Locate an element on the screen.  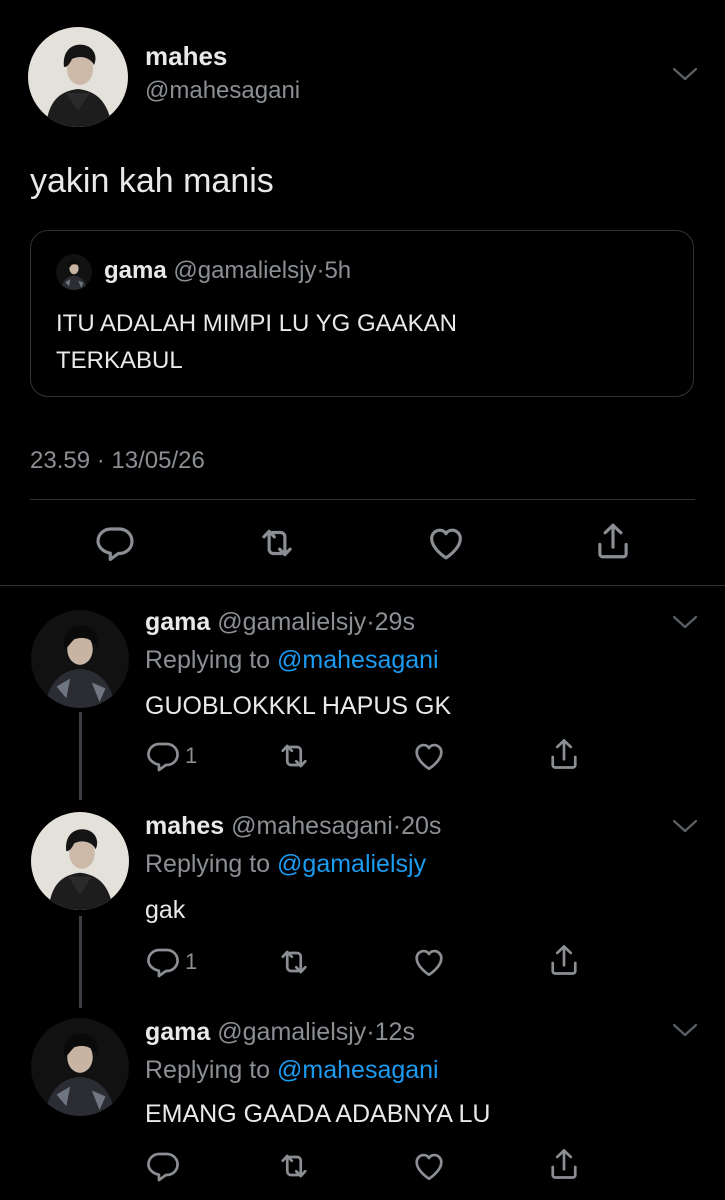
author-name: mahes is located at coordinates (186, 56).